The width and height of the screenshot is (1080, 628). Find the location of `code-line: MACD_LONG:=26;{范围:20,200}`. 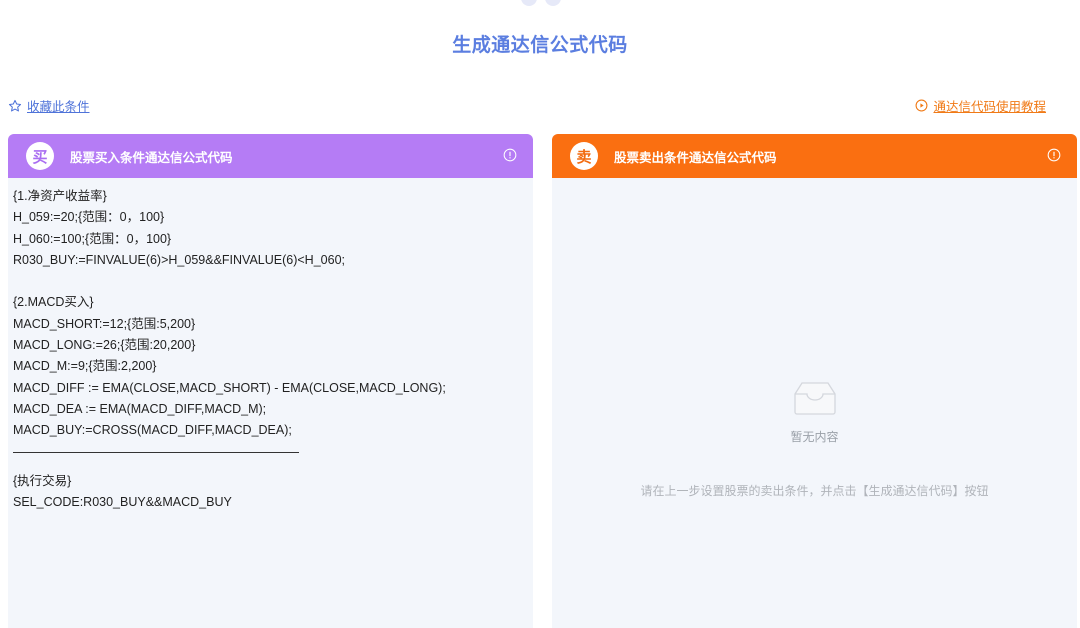

code-line: MACD_LONG:=26;{范围:20,200} is located at coordinates (104, 345).